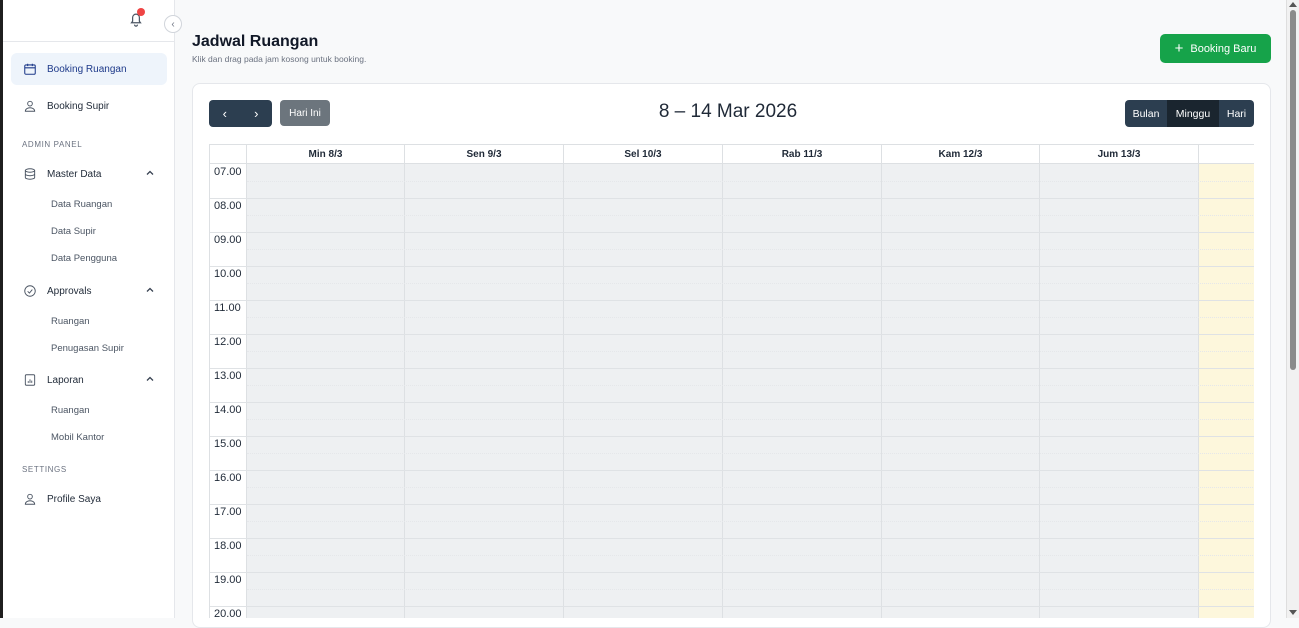  I want to click on view-month-button: Bulan, so click(1146, 113).